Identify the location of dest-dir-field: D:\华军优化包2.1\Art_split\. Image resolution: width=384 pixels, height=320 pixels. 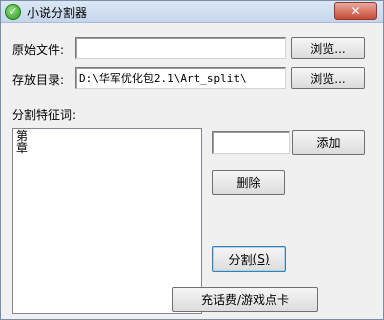
(180, 78).